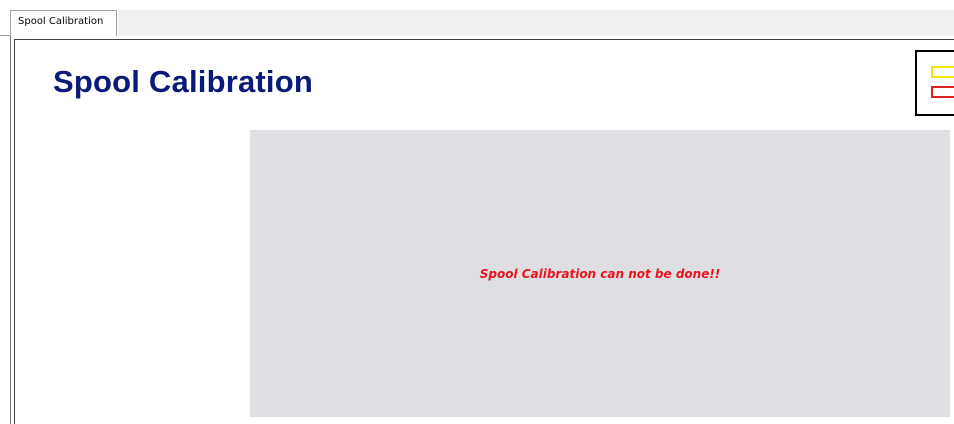 The height and width of the screenshot is (424, 954). I want to click on calibration-error-message: Spool Calibration can not be done!!, so click(600, 273).